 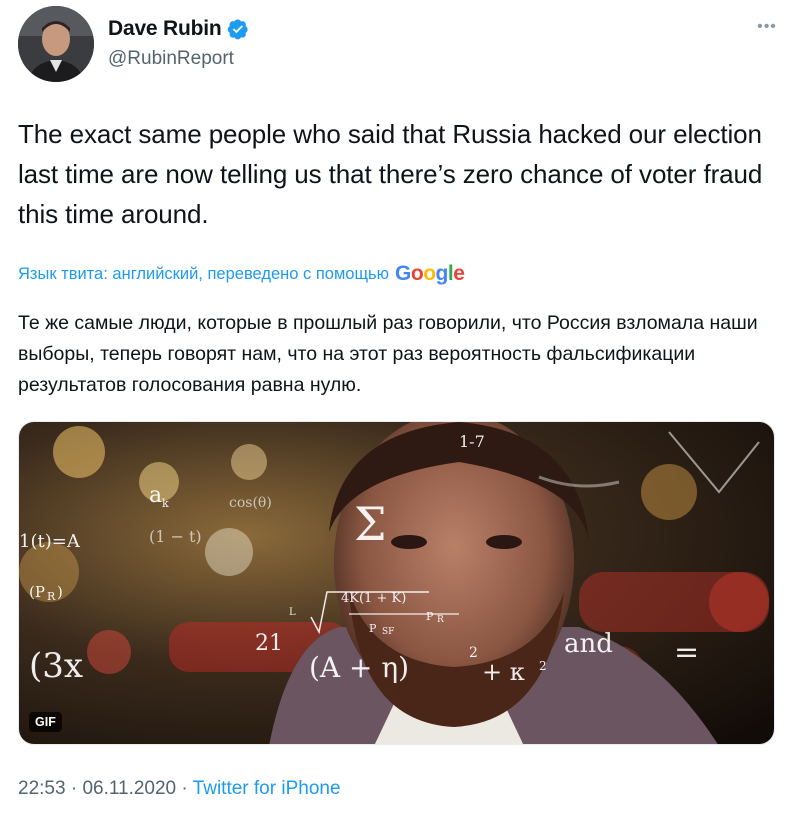 I want to click on overlay-text: Σ, so click(x=370, y=524).